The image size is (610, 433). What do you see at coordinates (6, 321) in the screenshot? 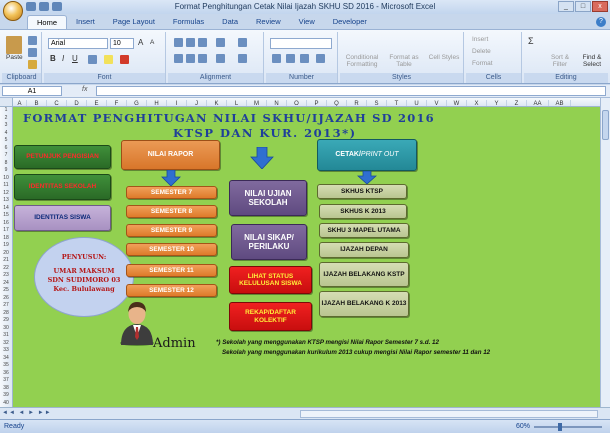
I see `row-header: 29` at bounding box center [6, 321].